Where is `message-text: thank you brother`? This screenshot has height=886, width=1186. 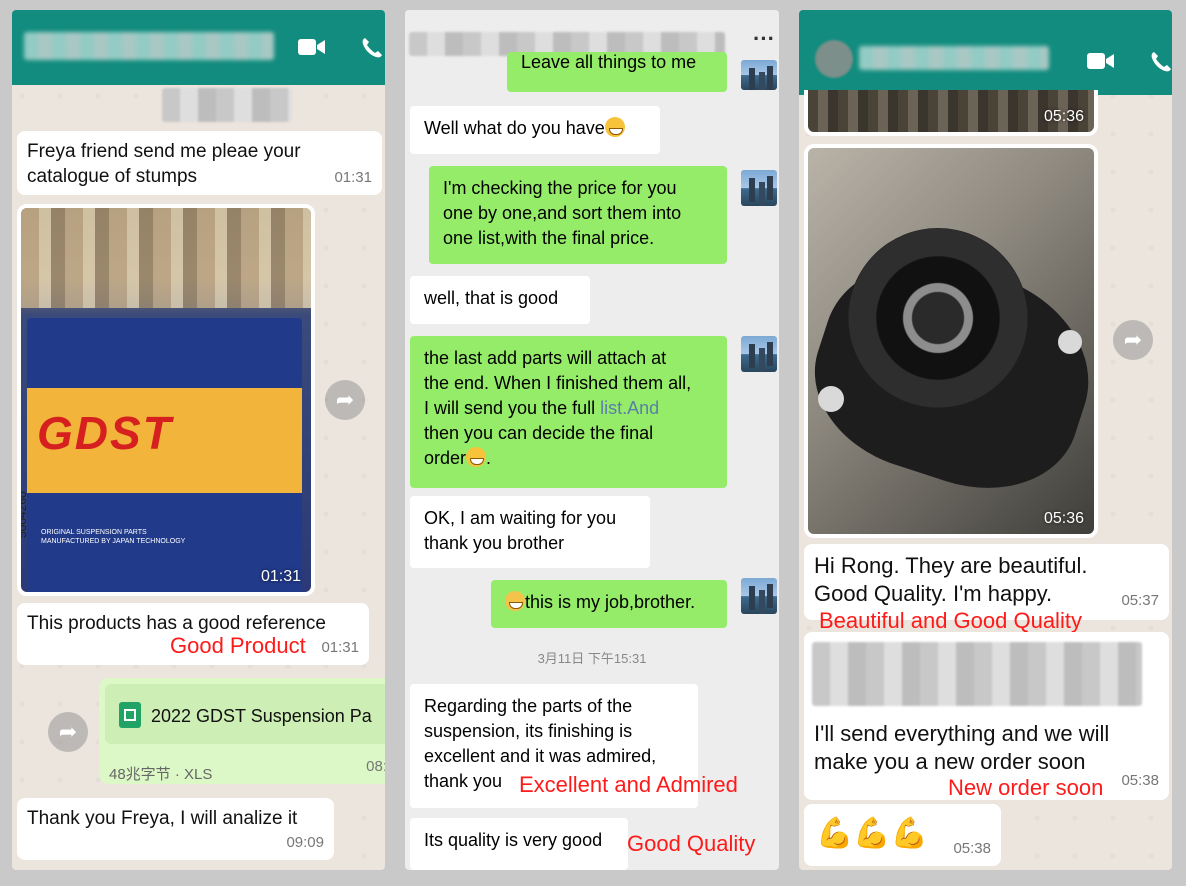 message-text: thank you brother is located at coordinates (494, 543).